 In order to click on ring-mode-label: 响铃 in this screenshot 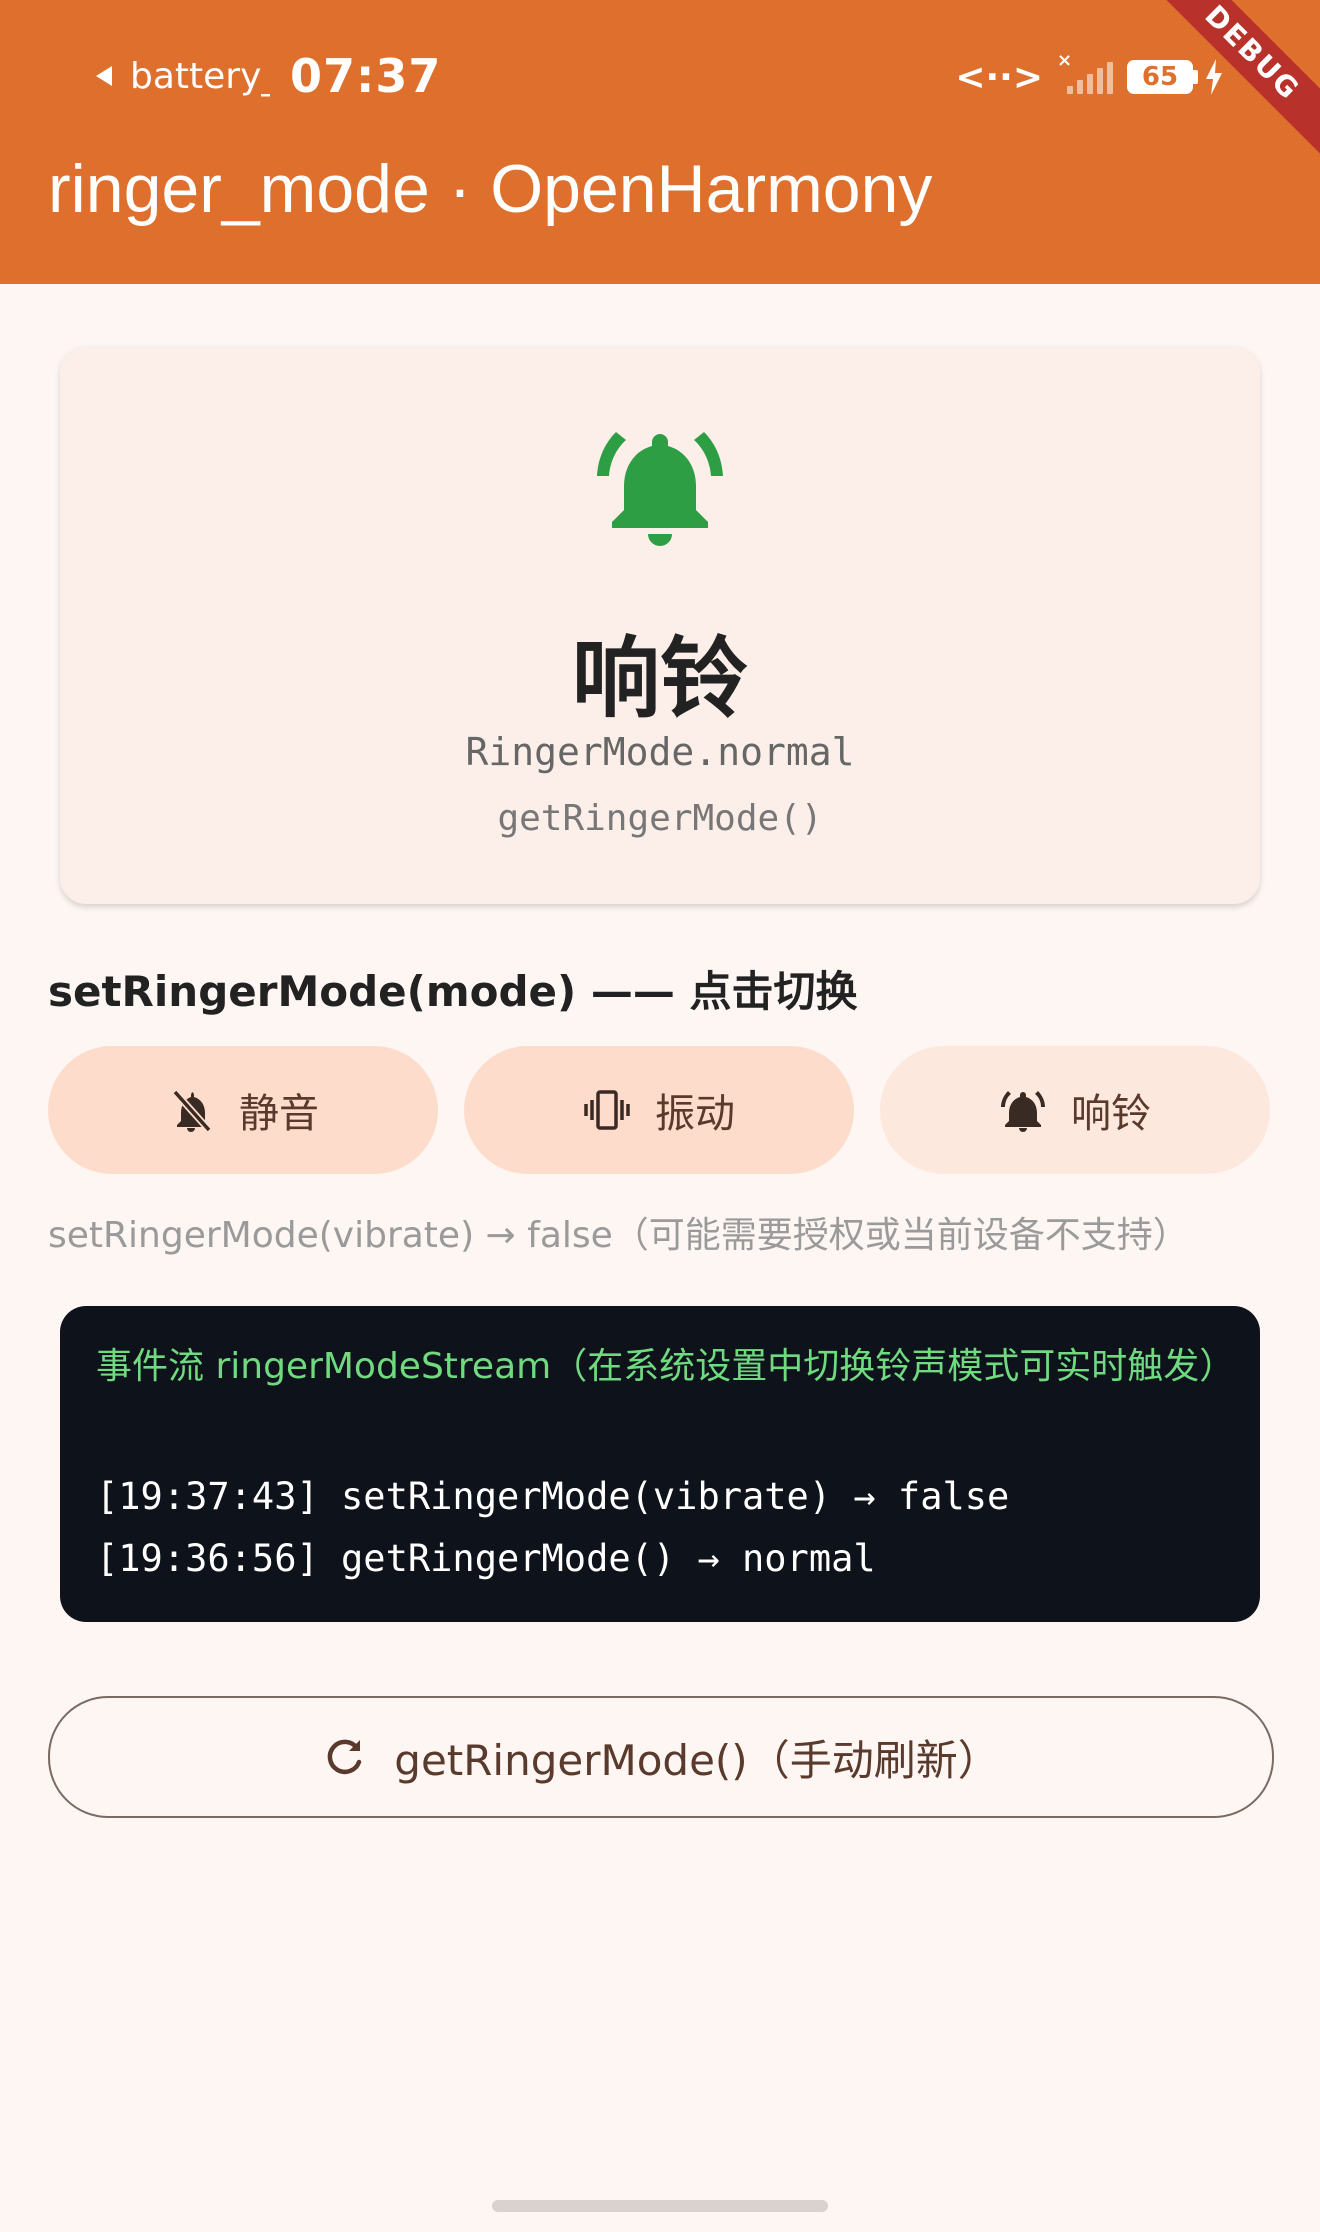, I will do `click(1111, 1114)`.